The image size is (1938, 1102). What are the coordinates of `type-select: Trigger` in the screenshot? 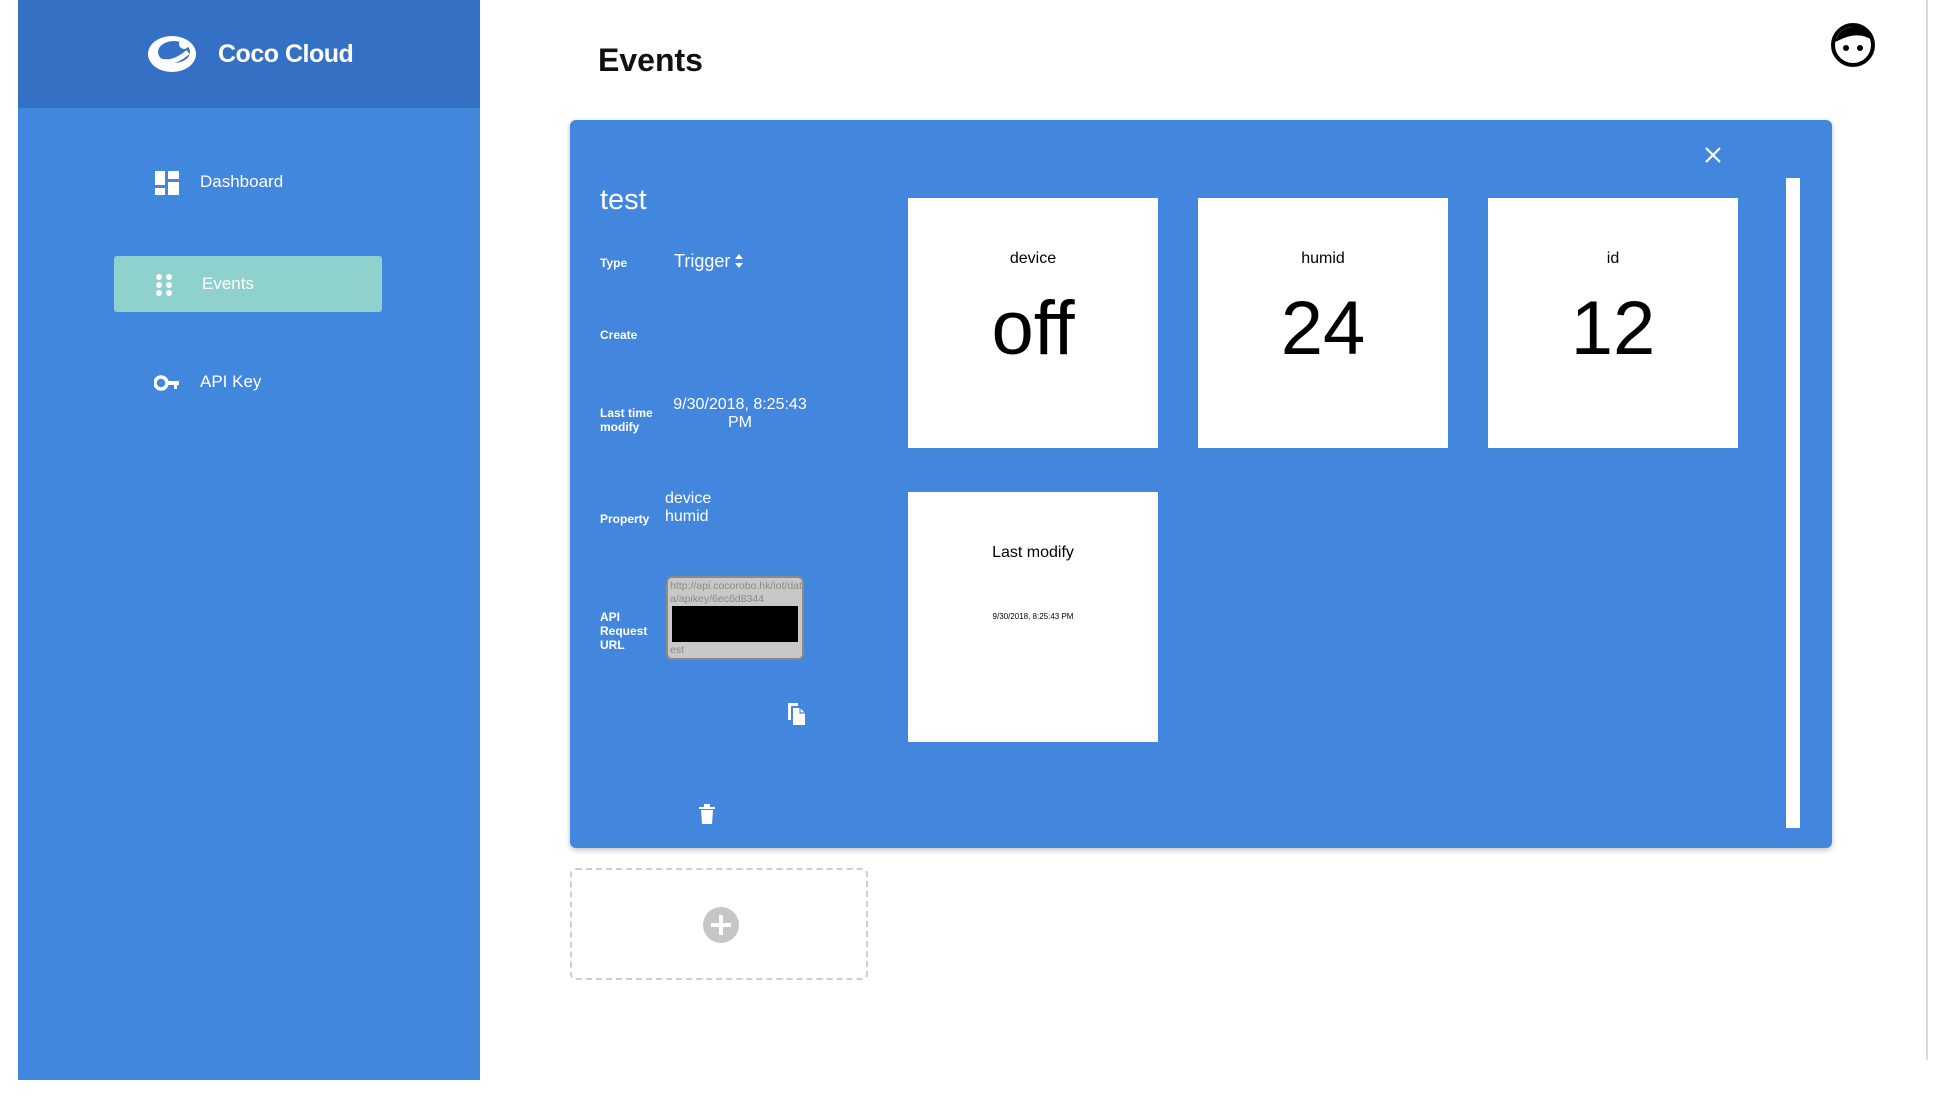 It's located at (709, 261).